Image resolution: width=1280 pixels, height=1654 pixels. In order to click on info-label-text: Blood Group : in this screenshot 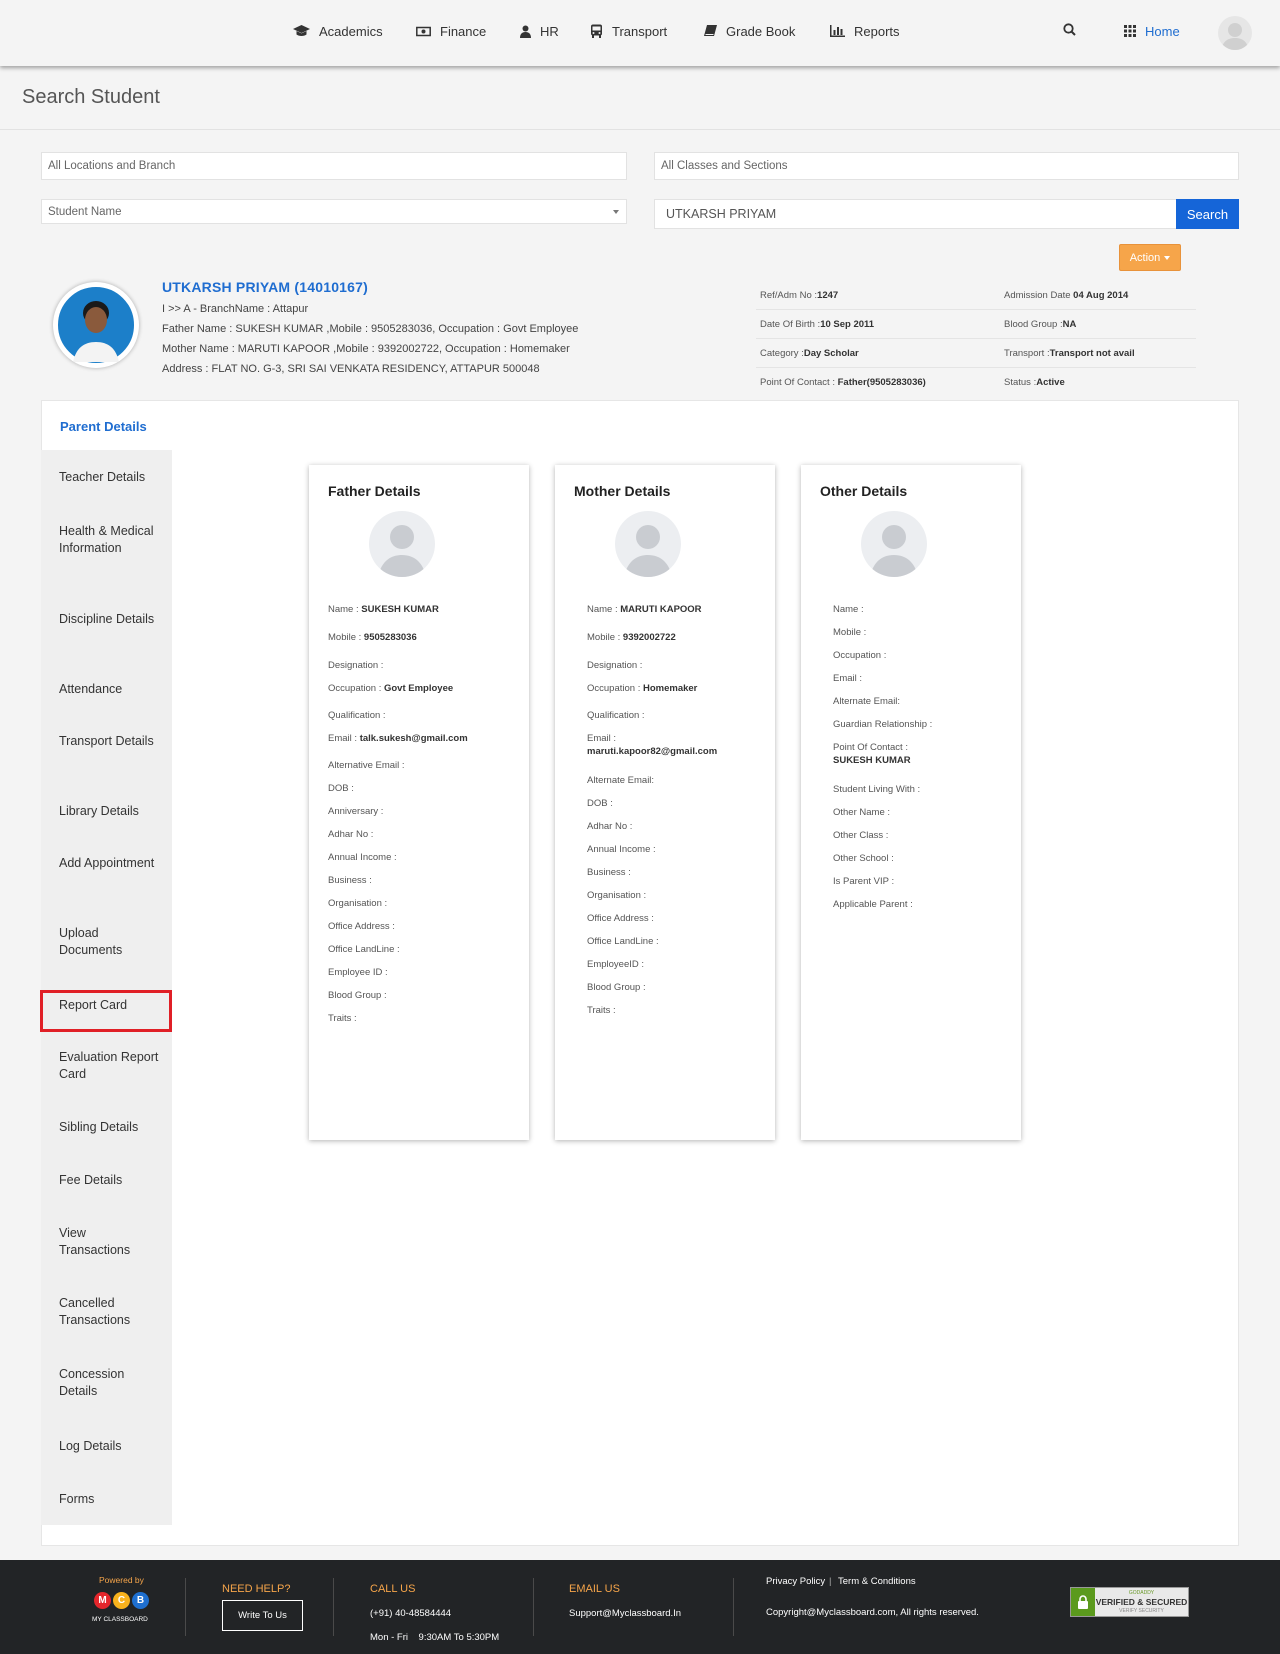, I will do `click(1033, 324)`.